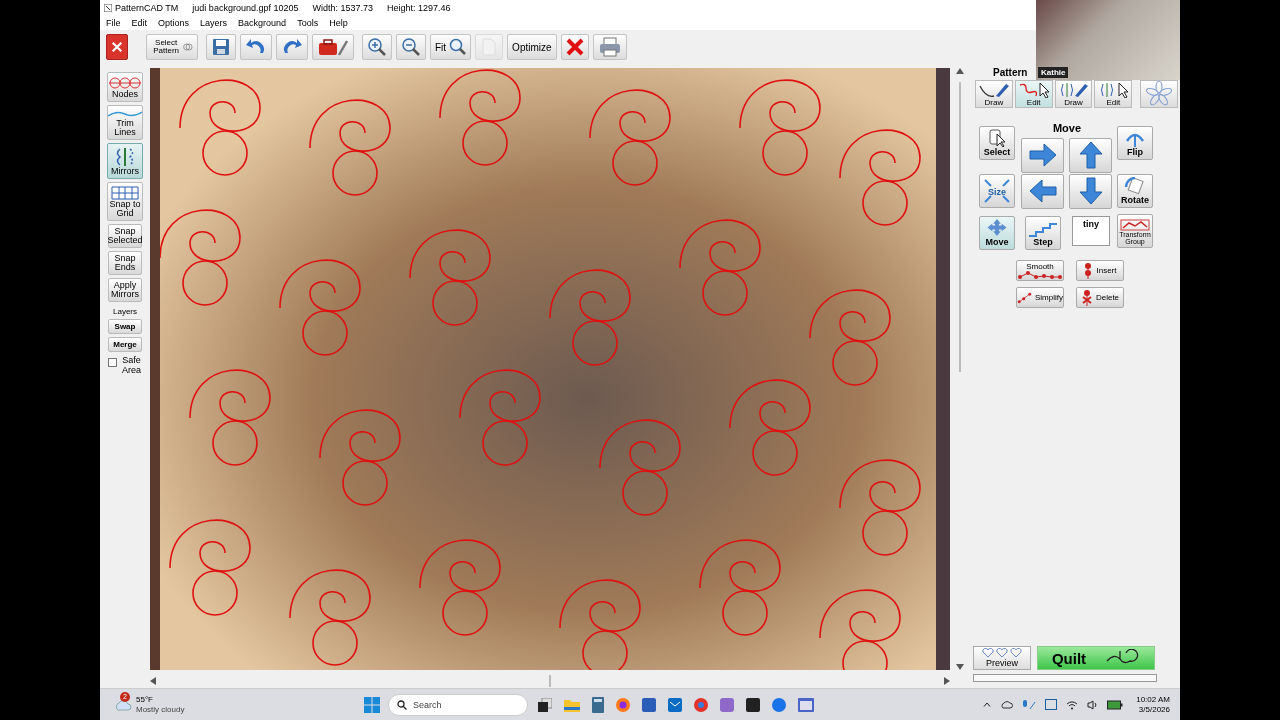 Image resolution: width=1280 pixels, height=720 pixels. I want to click on move-heading: Move, so click(1067, 128).